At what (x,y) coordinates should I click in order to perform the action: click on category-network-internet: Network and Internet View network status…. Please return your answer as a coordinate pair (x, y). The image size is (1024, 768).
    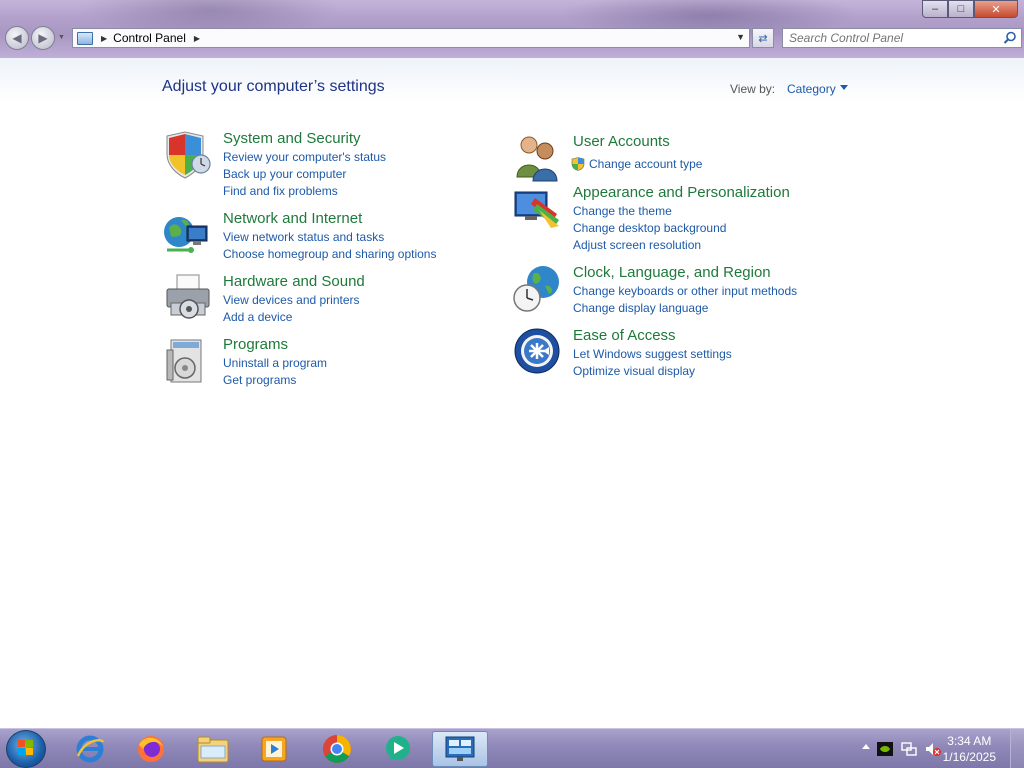
    Looking at the image, I should click on (323, 238).